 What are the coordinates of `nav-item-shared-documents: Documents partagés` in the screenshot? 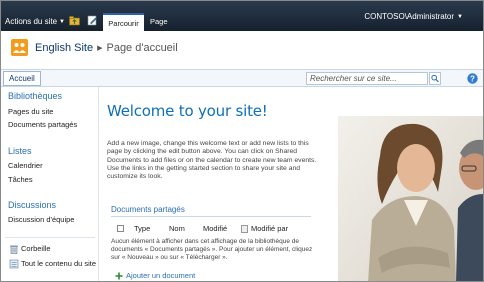 It's located at (42, 124).